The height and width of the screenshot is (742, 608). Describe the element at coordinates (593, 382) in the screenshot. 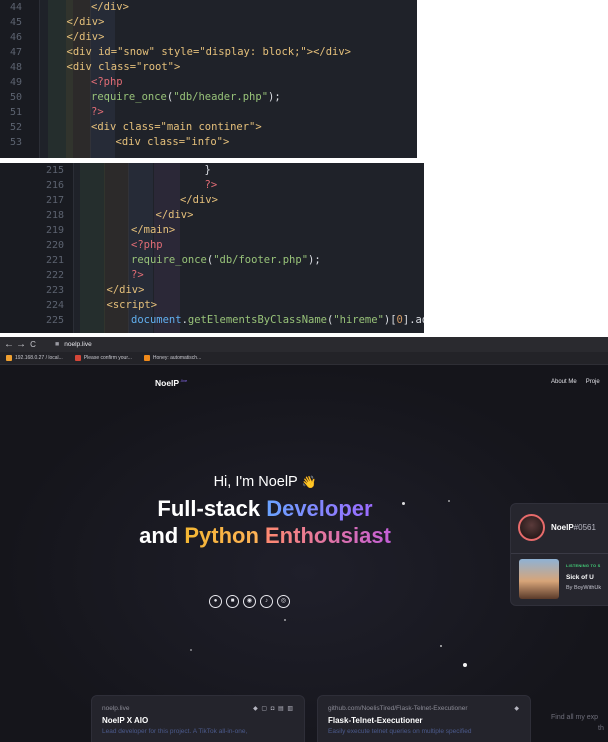

I see `nav-projects: Proje` at that location.